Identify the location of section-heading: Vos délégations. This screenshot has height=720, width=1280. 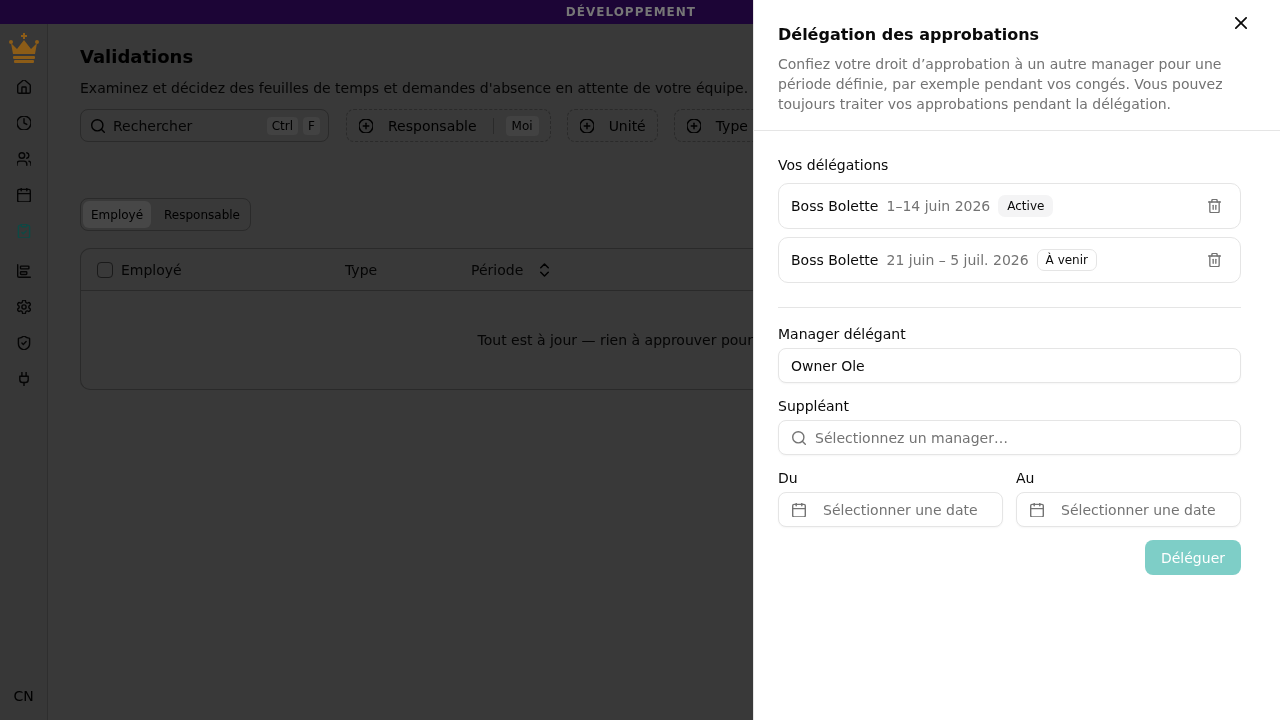
(834, 165).